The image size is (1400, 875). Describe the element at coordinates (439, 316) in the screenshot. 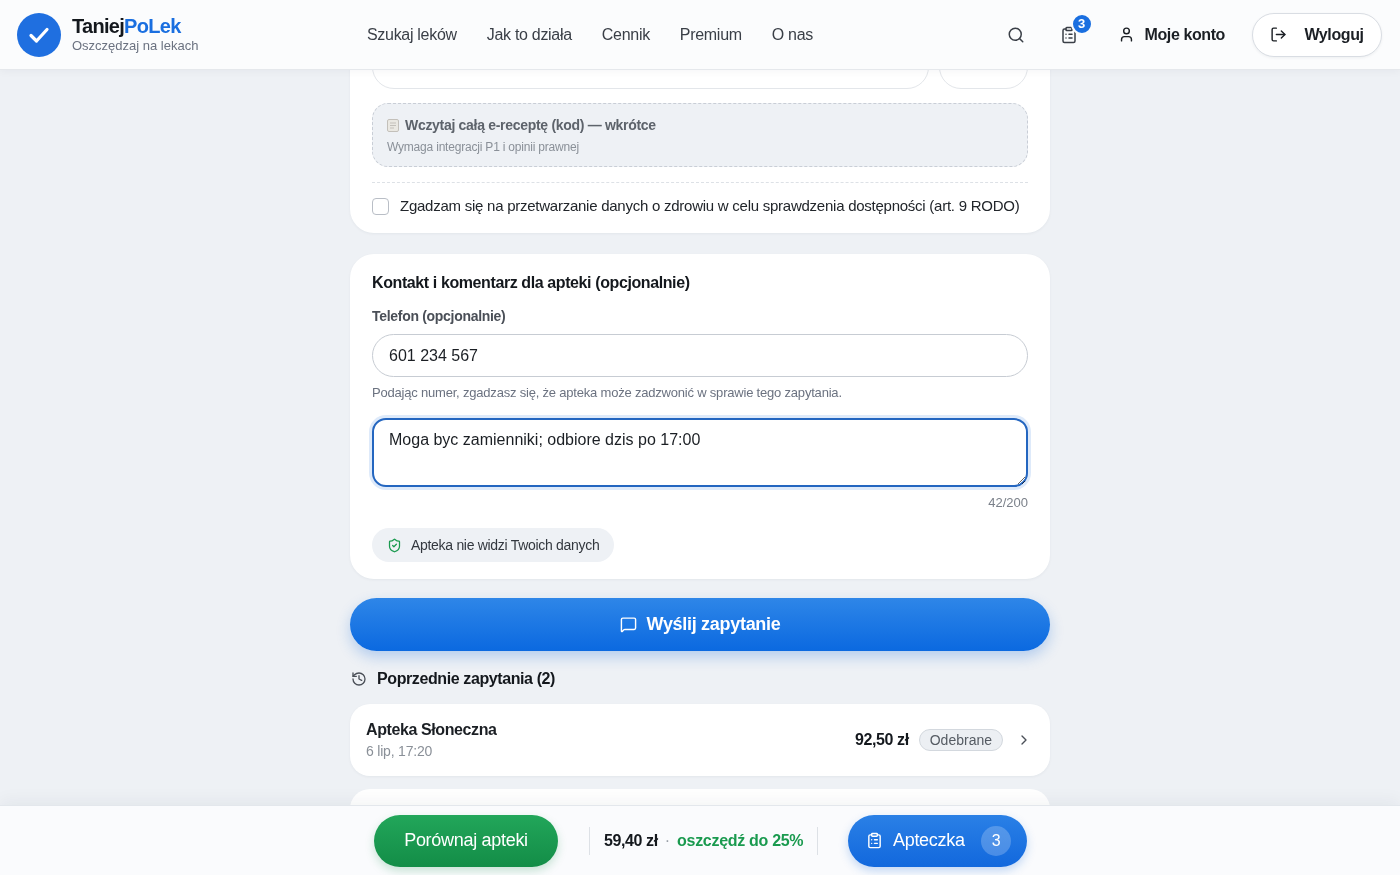

I see `field-label: Telefon (opcjonalnie)` at that location.